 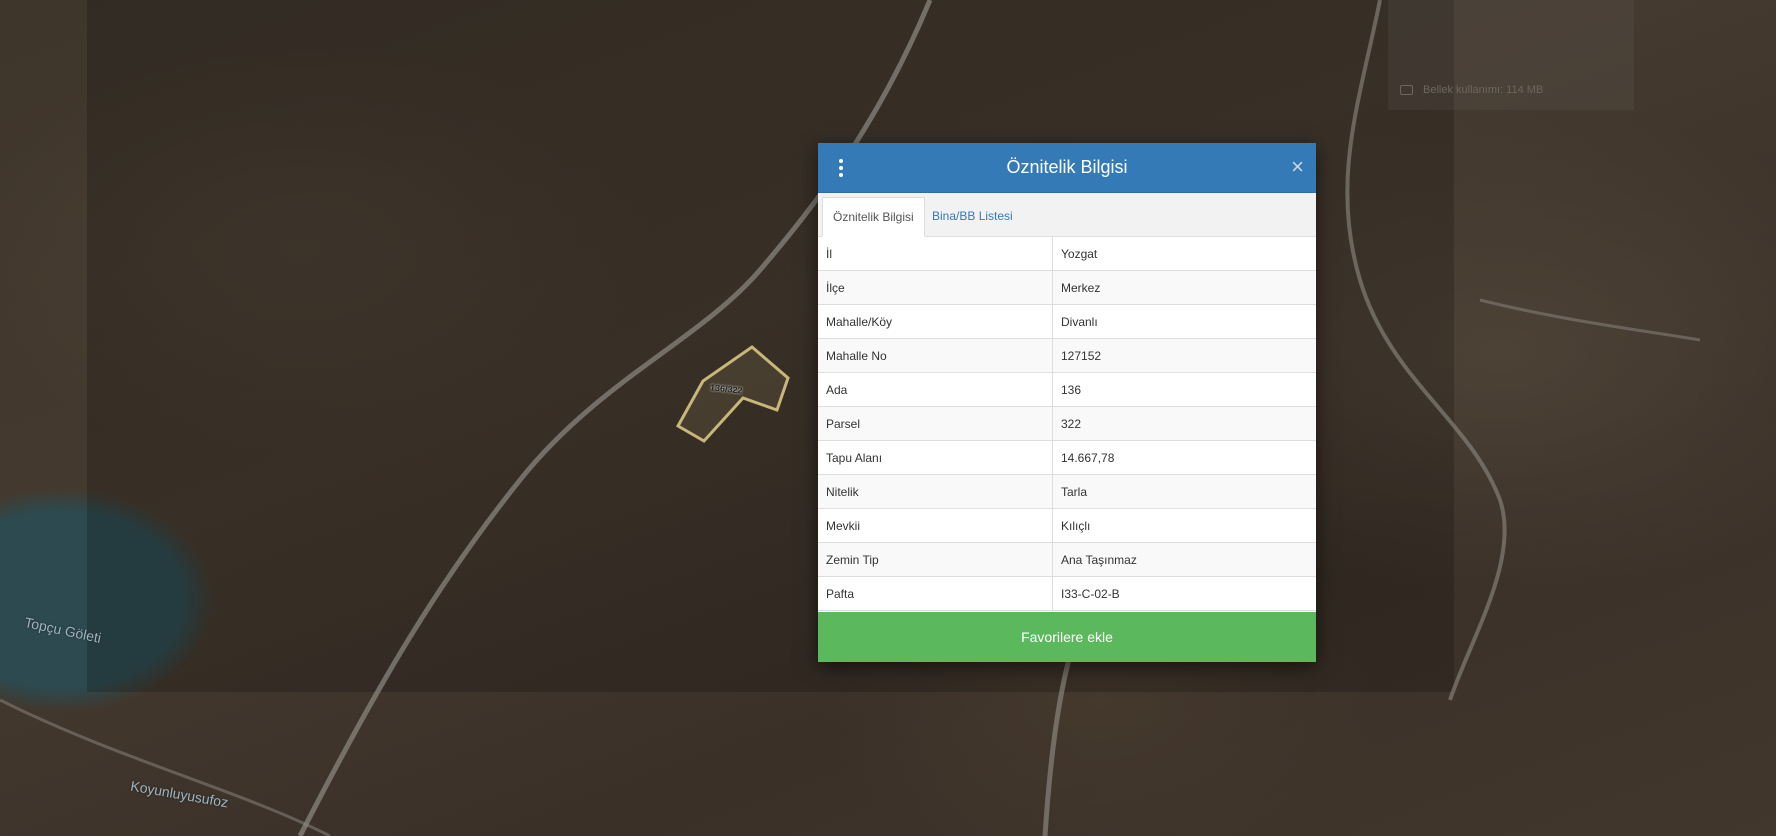 I want to click on table-row: Tapu Alanı 14.667,78, so click(x=1067, y=457).